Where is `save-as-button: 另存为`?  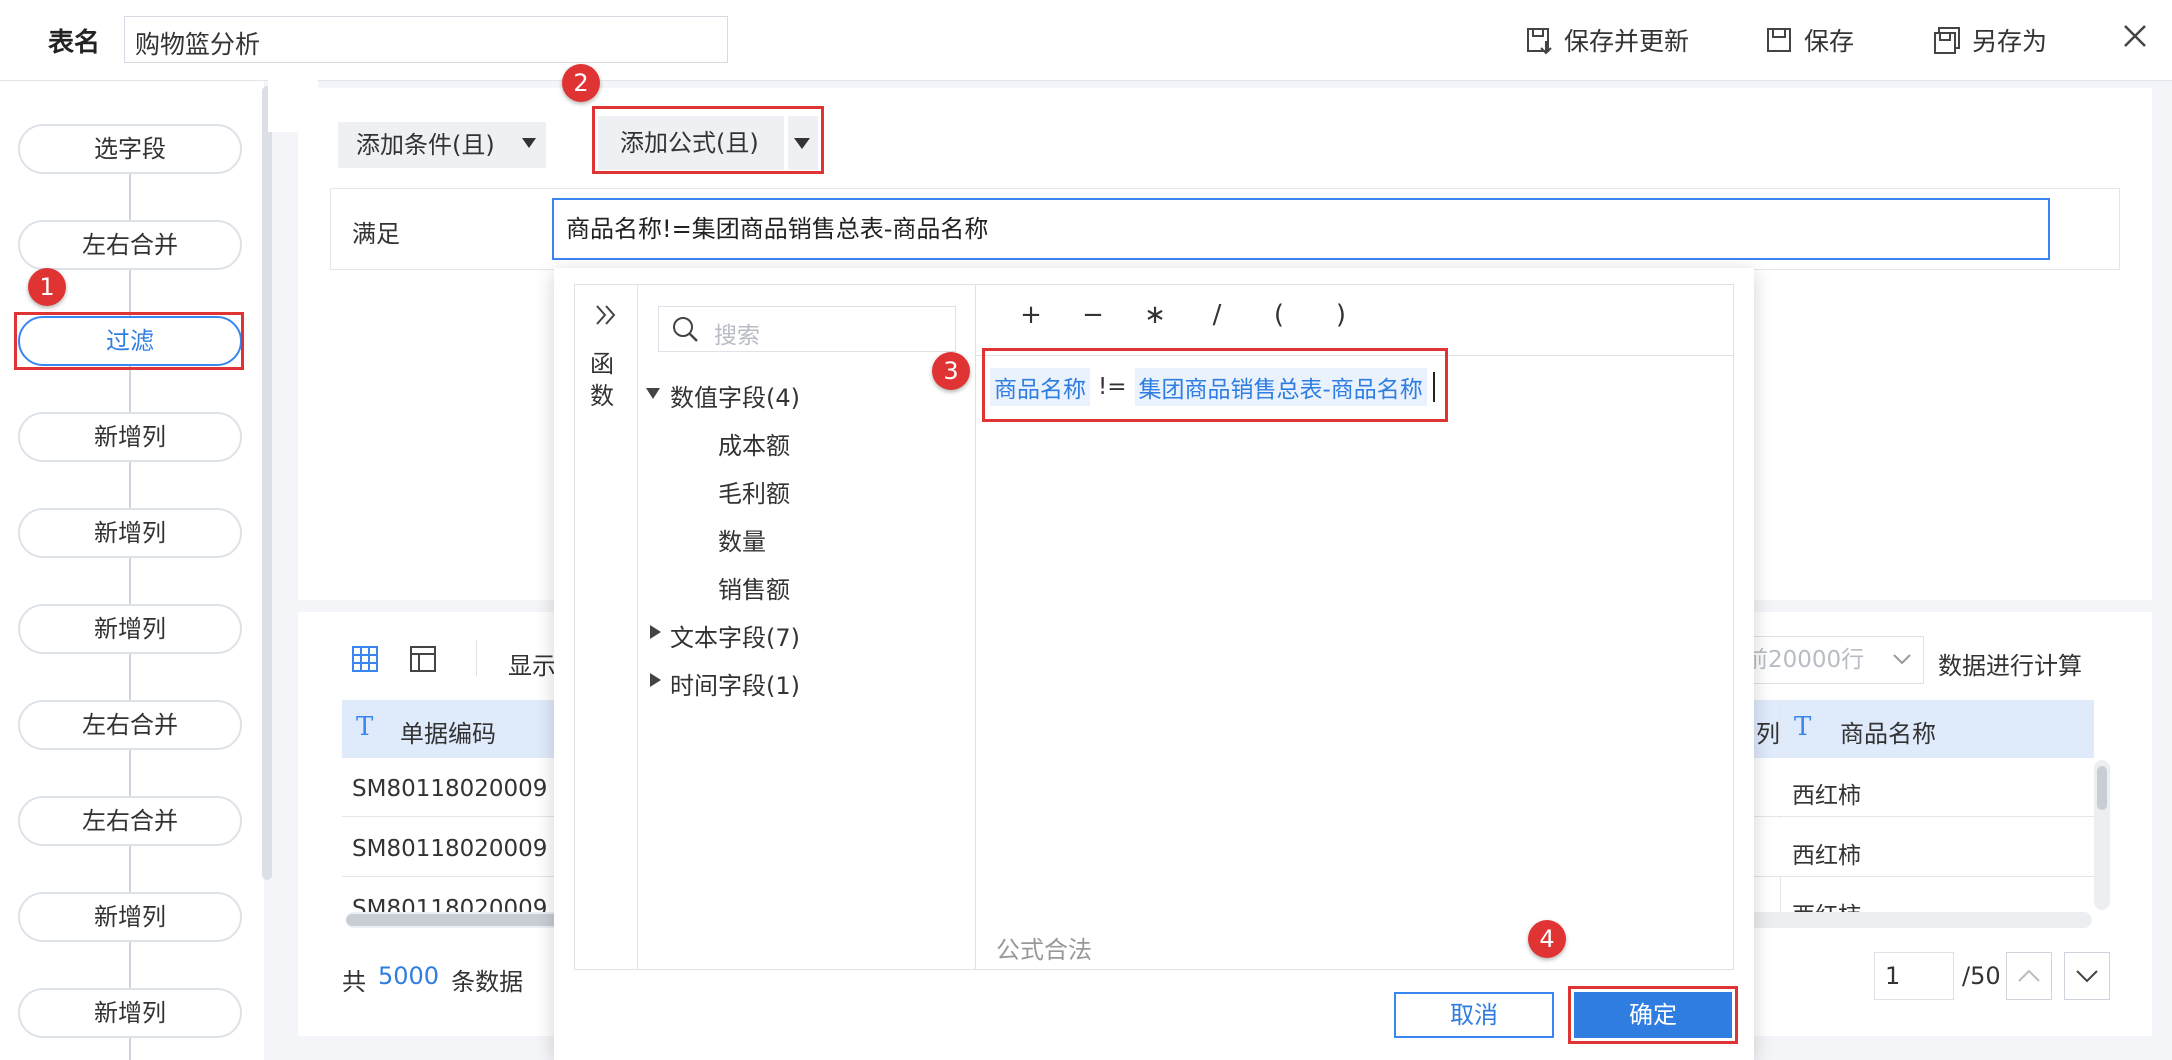 save-as-button: 另存为 is located at coordinates (1989, 40).